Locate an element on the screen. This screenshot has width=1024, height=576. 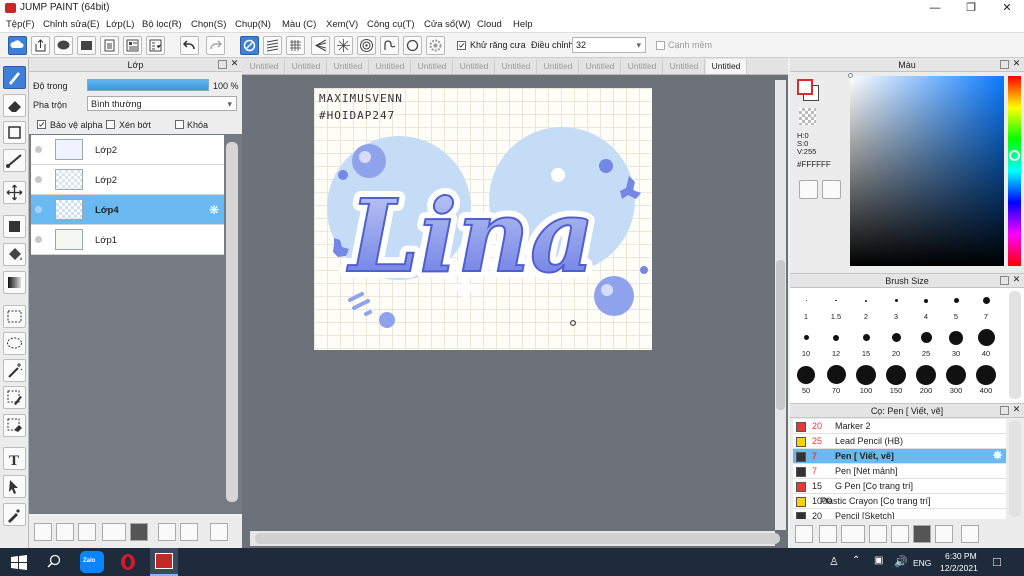
grid-check-icon is located at coordinates (155, 45).